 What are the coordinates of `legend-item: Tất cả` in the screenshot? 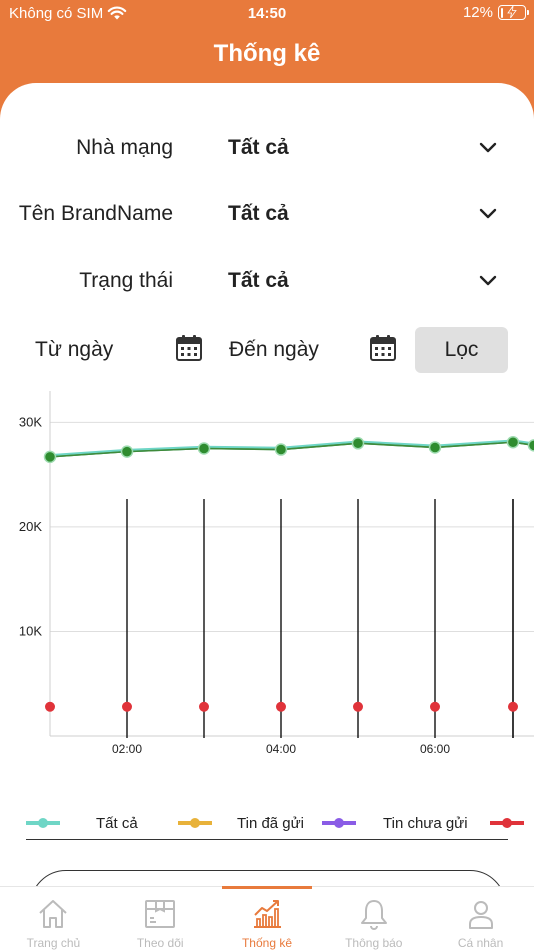 It's located at (82, 823).